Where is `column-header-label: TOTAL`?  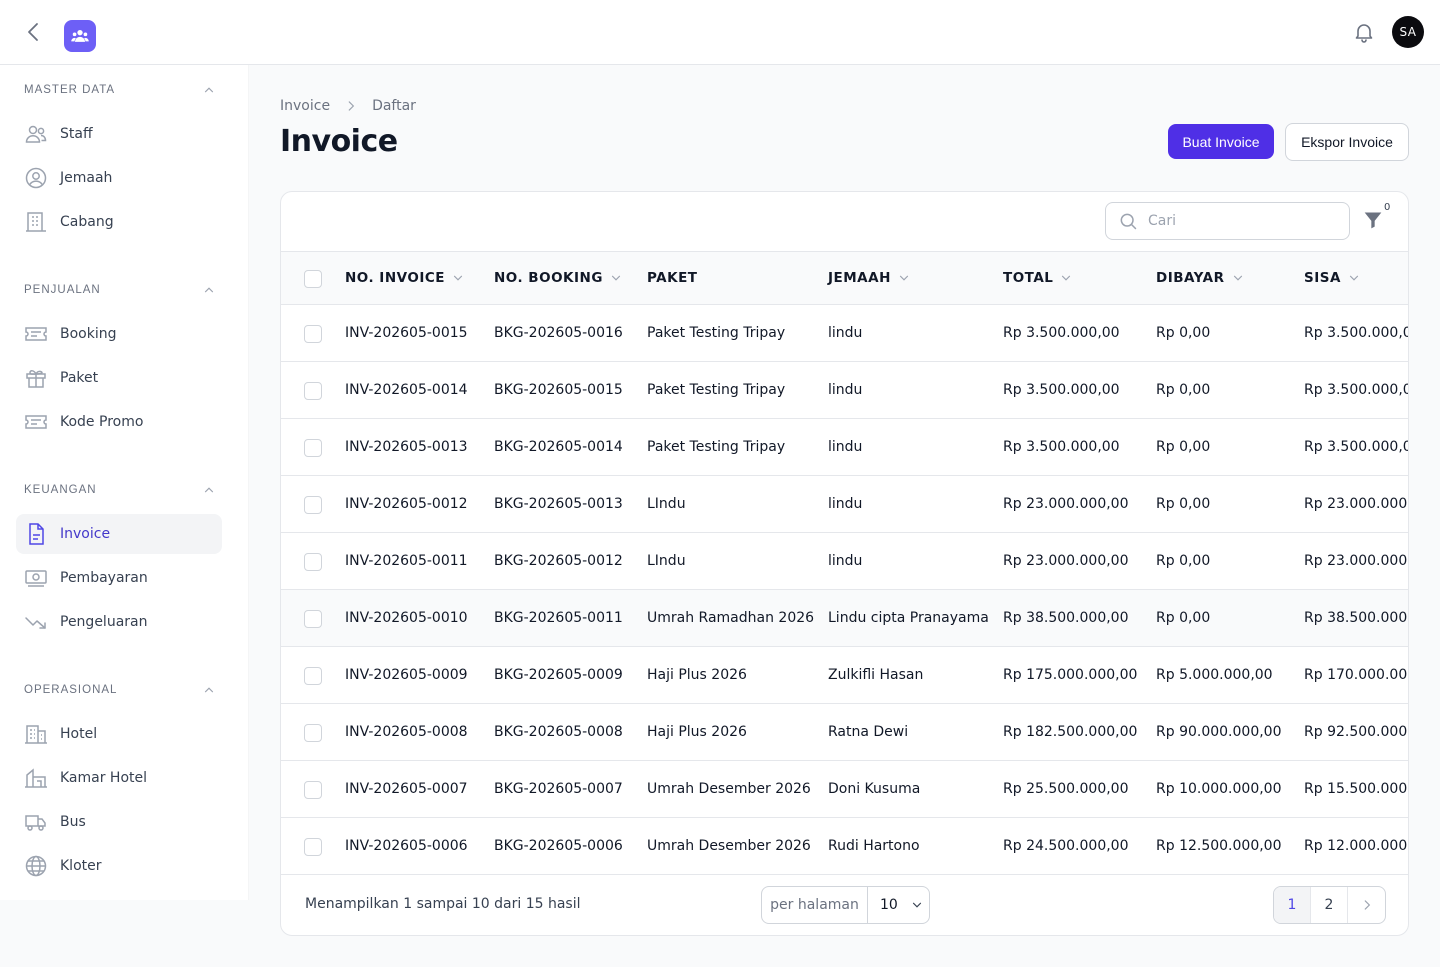
column-header-label: TOTAL is located at coordinates (1028, 278).